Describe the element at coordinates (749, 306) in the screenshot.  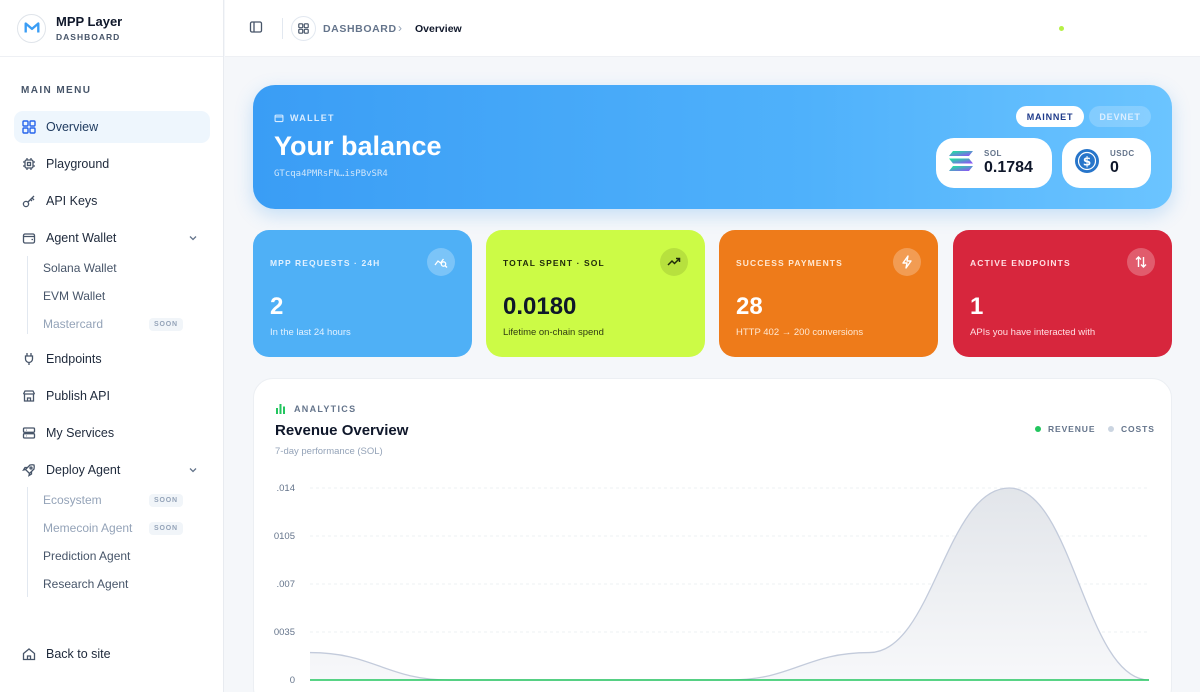
I see `stat-value: 28` at that location.